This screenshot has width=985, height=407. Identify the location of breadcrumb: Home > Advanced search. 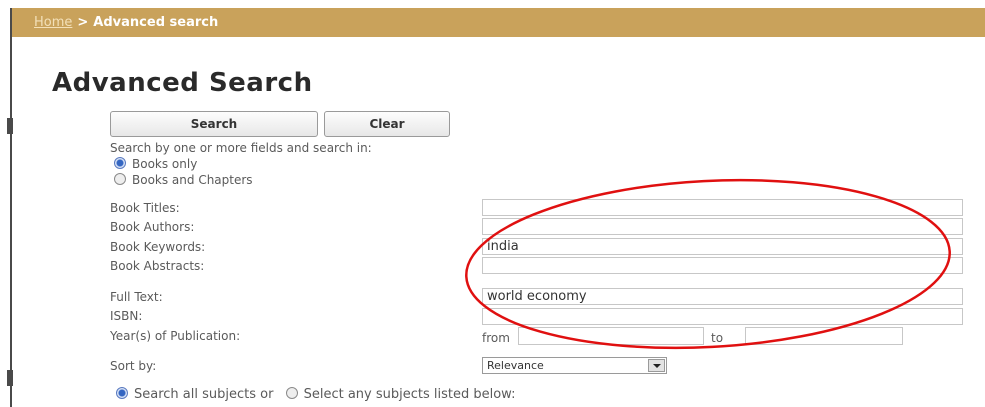
(498, 22).